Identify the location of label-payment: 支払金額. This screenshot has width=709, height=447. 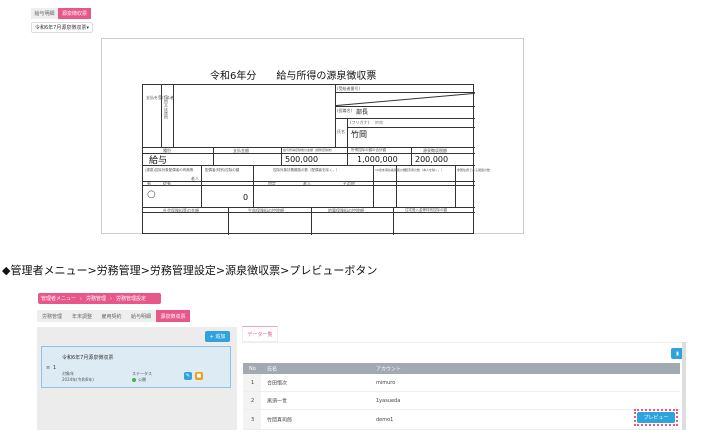
(241, 150).